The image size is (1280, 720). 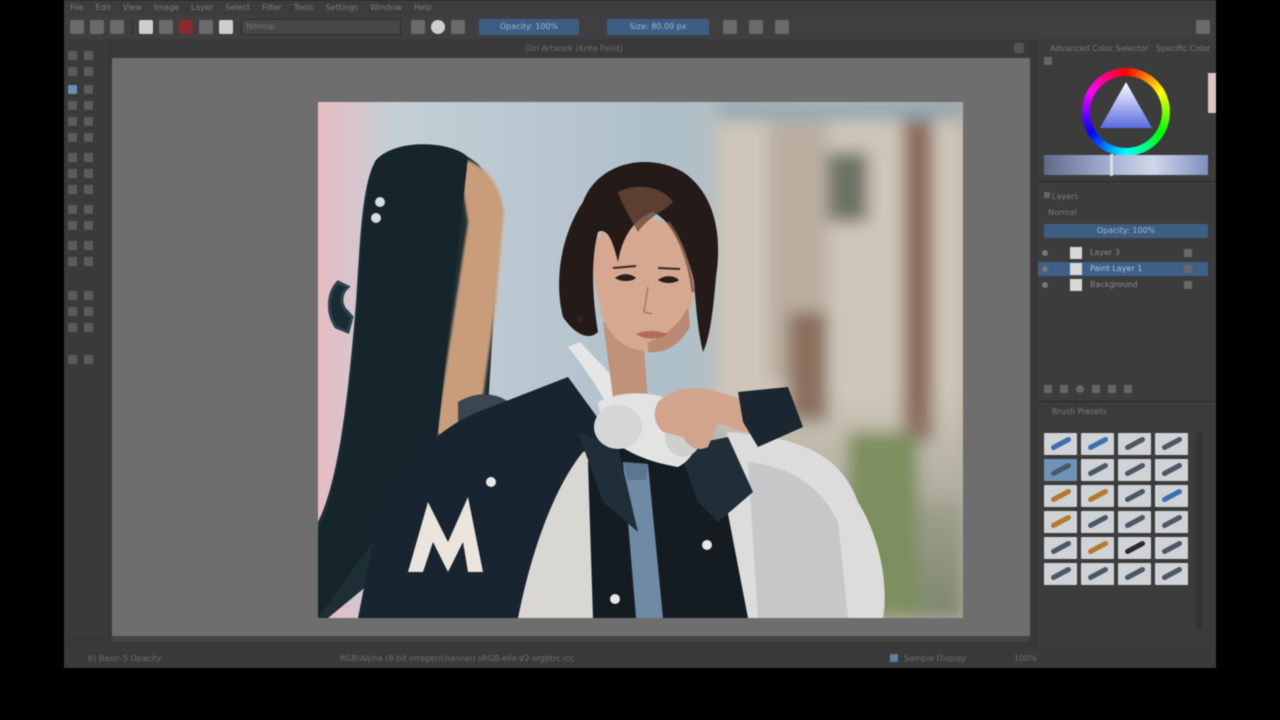 I want to click on ellipse-select-tool-icon, so click(x=72, y=295).